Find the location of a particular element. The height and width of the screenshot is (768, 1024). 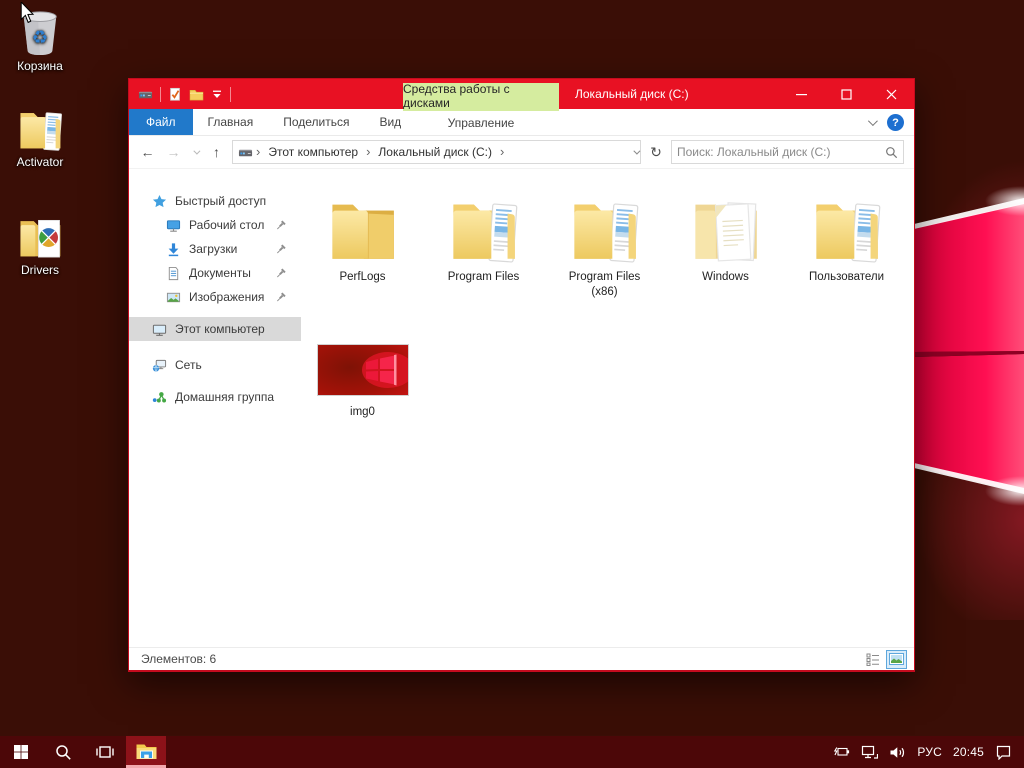

toolbar-separator is located at coordinates (160, 94).